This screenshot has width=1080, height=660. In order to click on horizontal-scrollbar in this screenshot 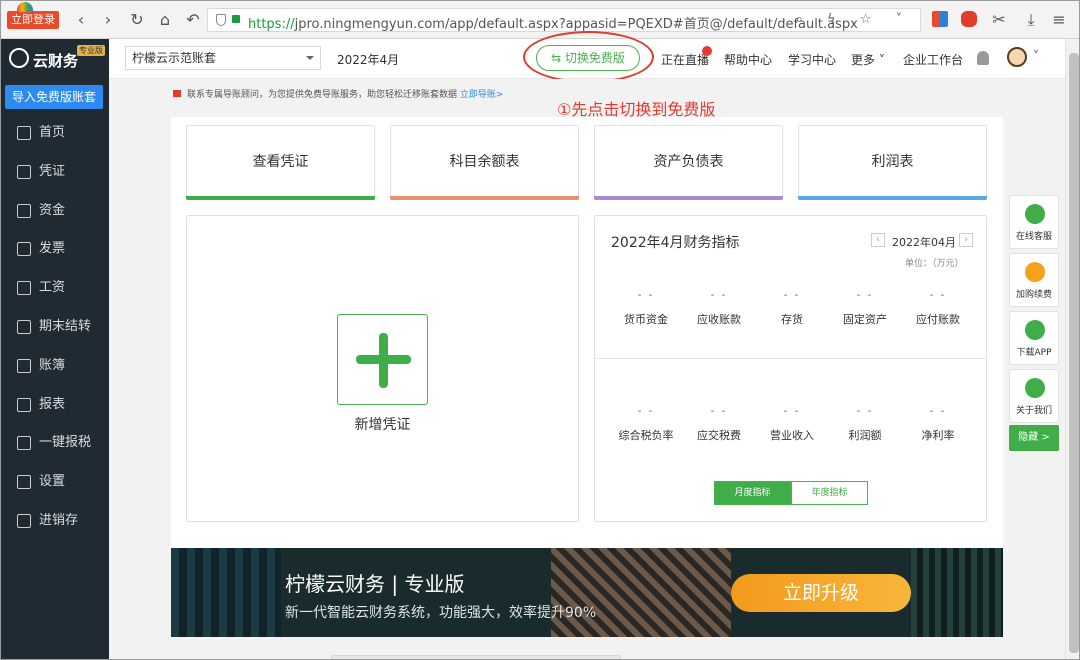, I will do `click(476, 657)`.